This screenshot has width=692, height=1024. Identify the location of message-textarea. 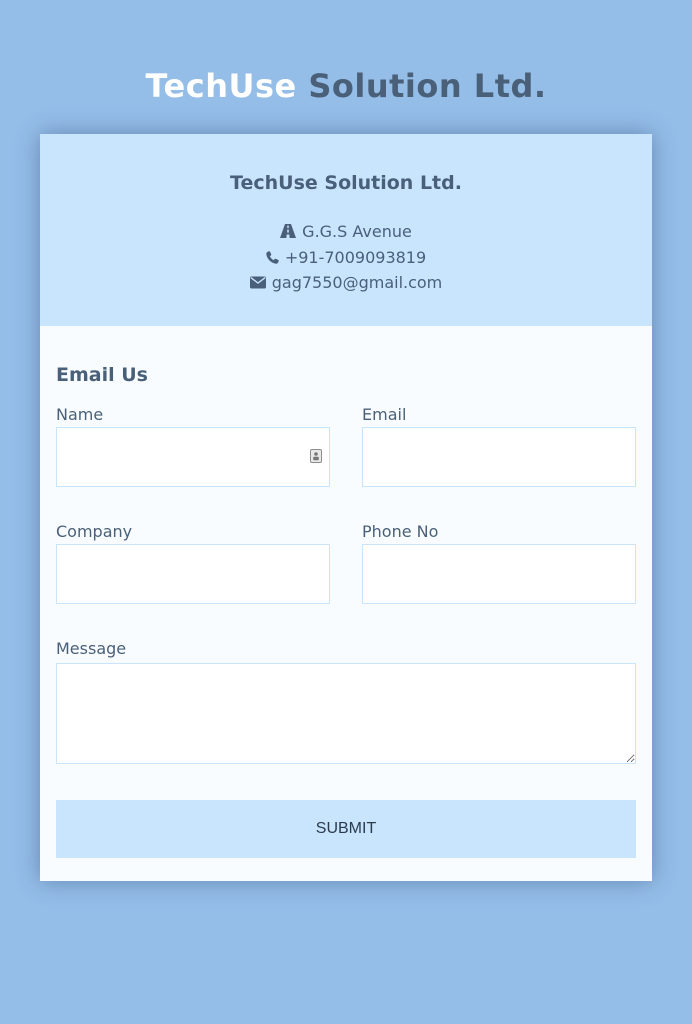
(346, 713).